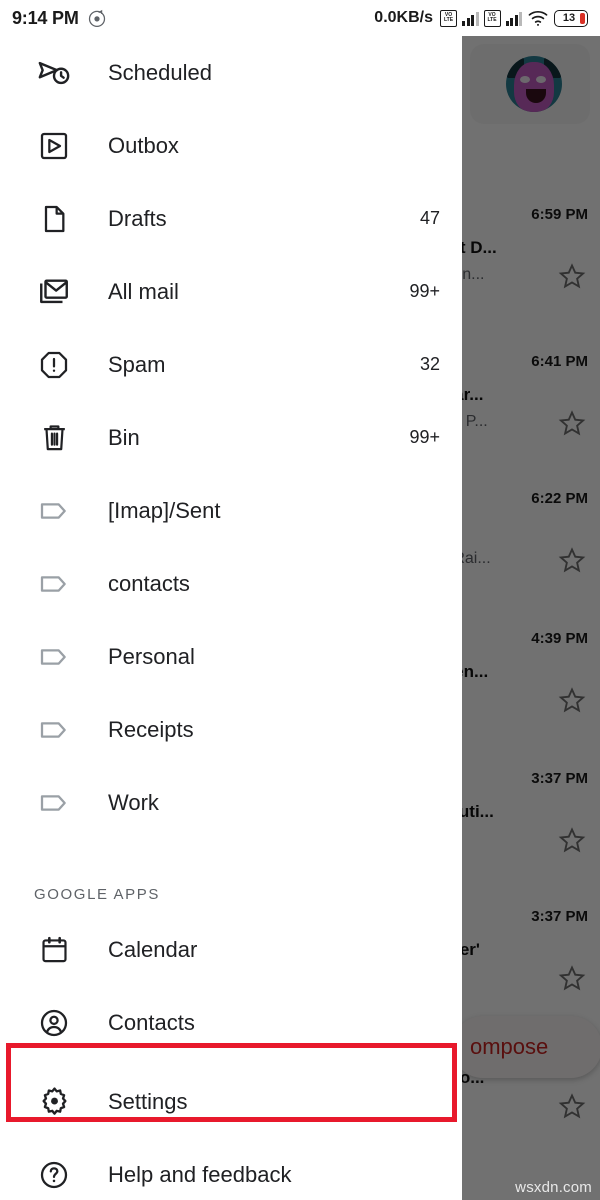 The height and width of the screenshot is (1200, 600). Describe the element at coordinates (54, 950) in the screenshot. I see `calendar-icon` at that location.